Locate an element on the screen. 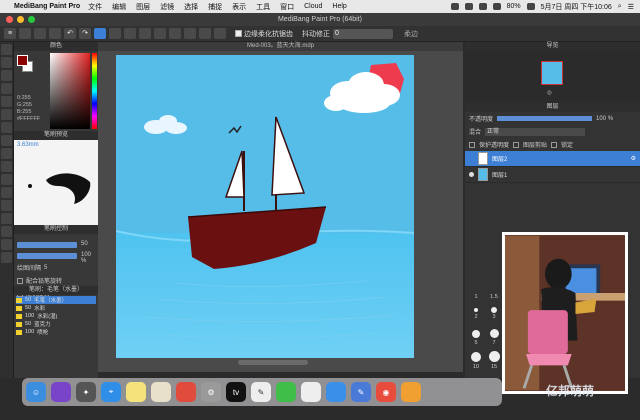 The height and width of the screenshot is (420, 640). feishu-icon is located at coordinates (336, 392).